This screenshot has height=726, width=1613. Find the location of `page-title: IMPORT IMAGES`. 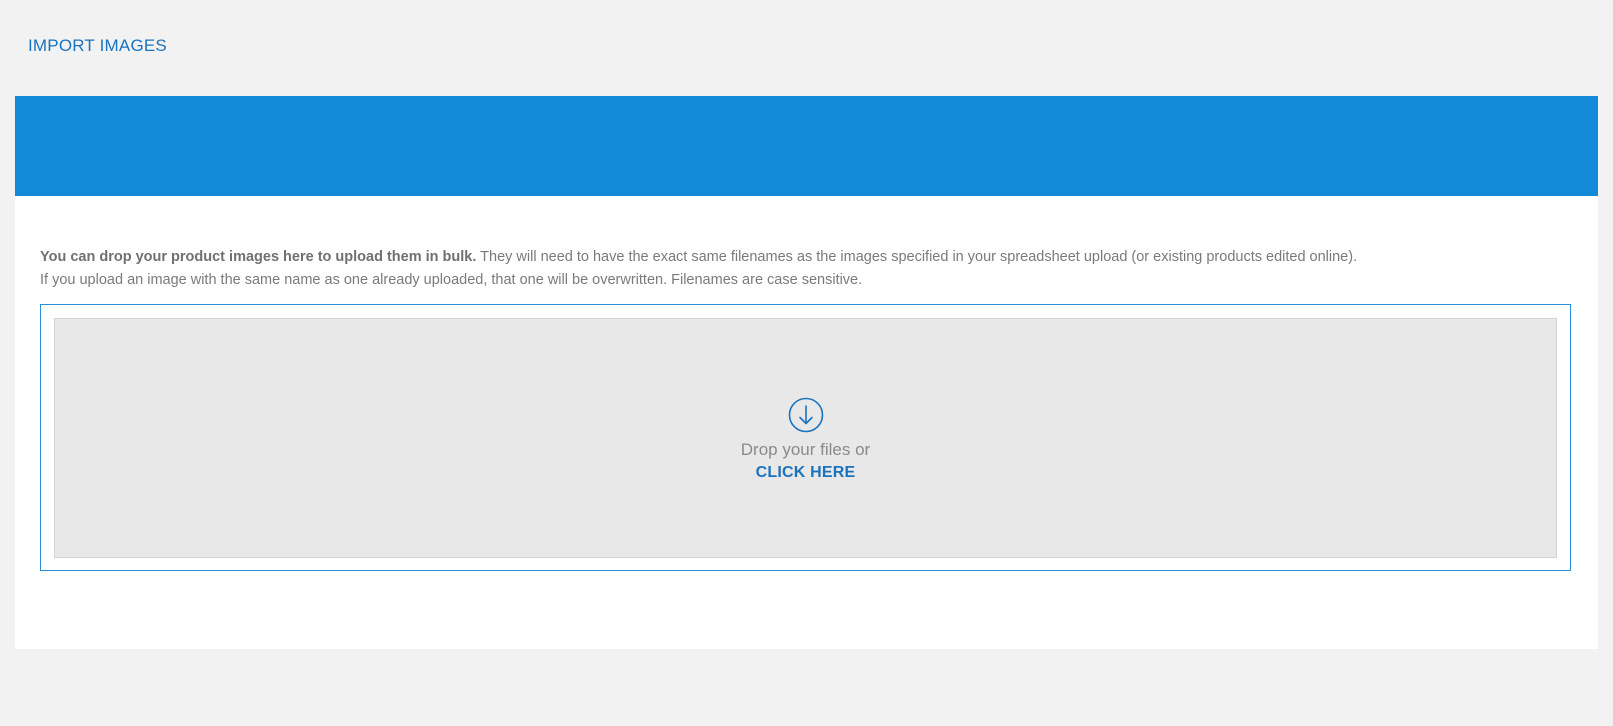

page-title: IMPORT IMAGES is located at coordinates (97, 45).